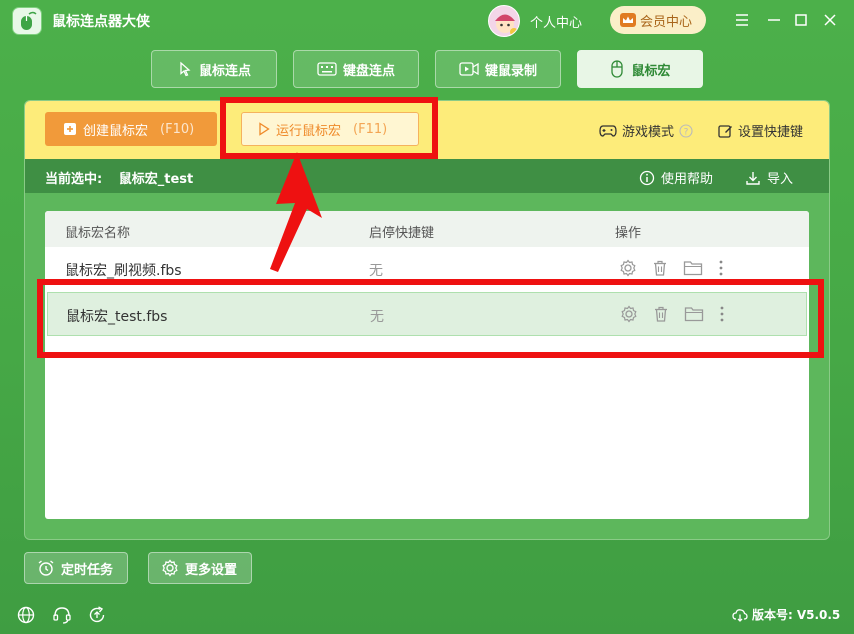 The height and width of the screenshot is (634, 854). I want to click on create-macro-hotkey: (F10), so click(177, 129).